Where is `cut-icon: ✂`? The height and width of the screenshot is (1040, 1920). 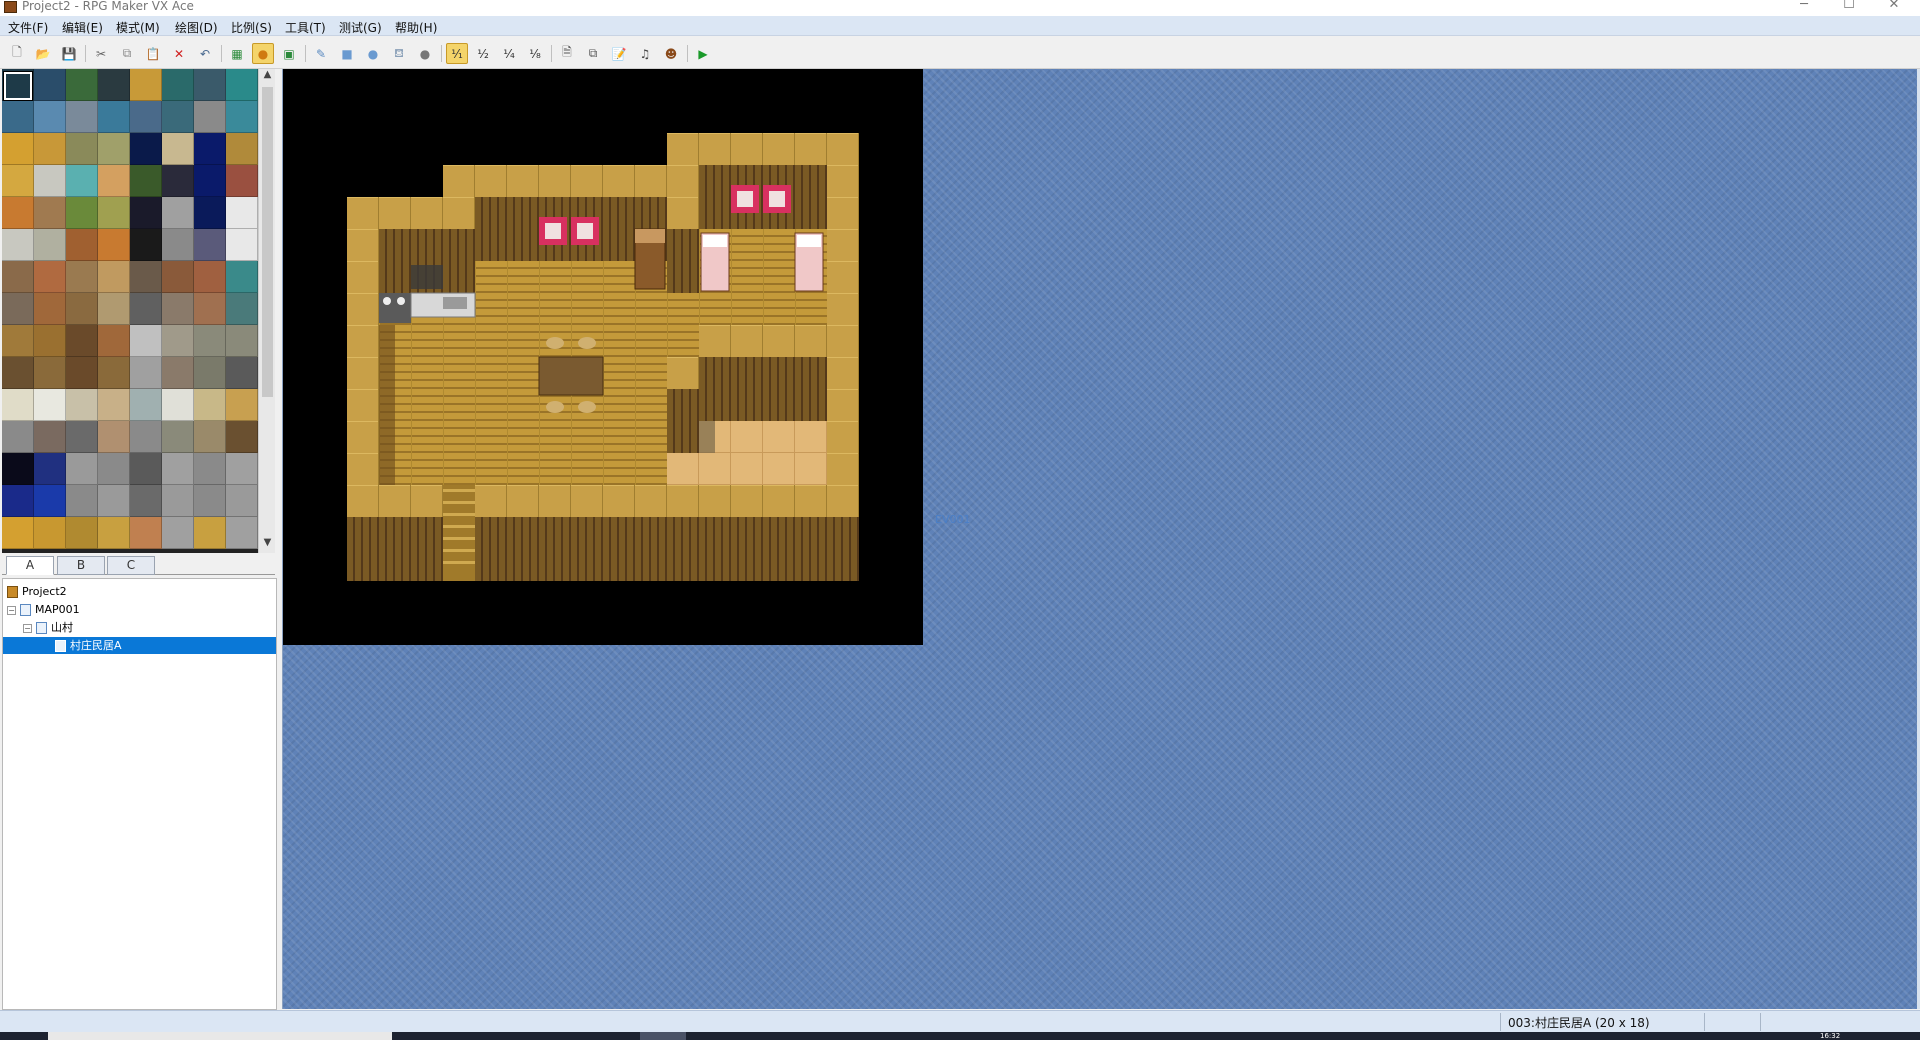
cut-icon: ✂ is located at coordinates (101, 53).